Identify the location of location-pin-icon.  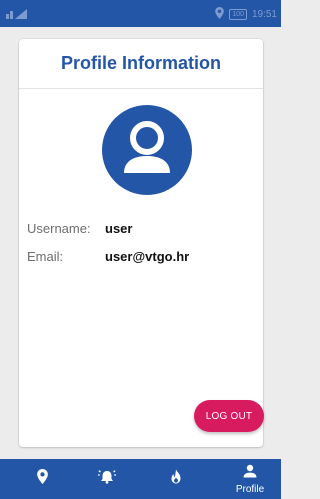
(42, 479).